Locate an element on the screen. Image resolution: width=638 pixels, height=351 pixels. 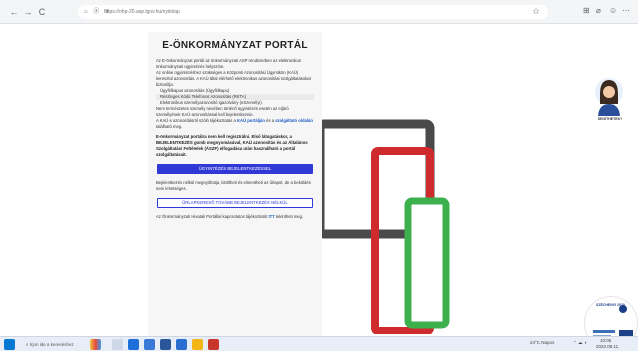
no-login-button: ŰRLAPKERESŐ TOVÁBB BEJELENTKEZÉS NÉLKÜL is located at coordinates (235, 203).